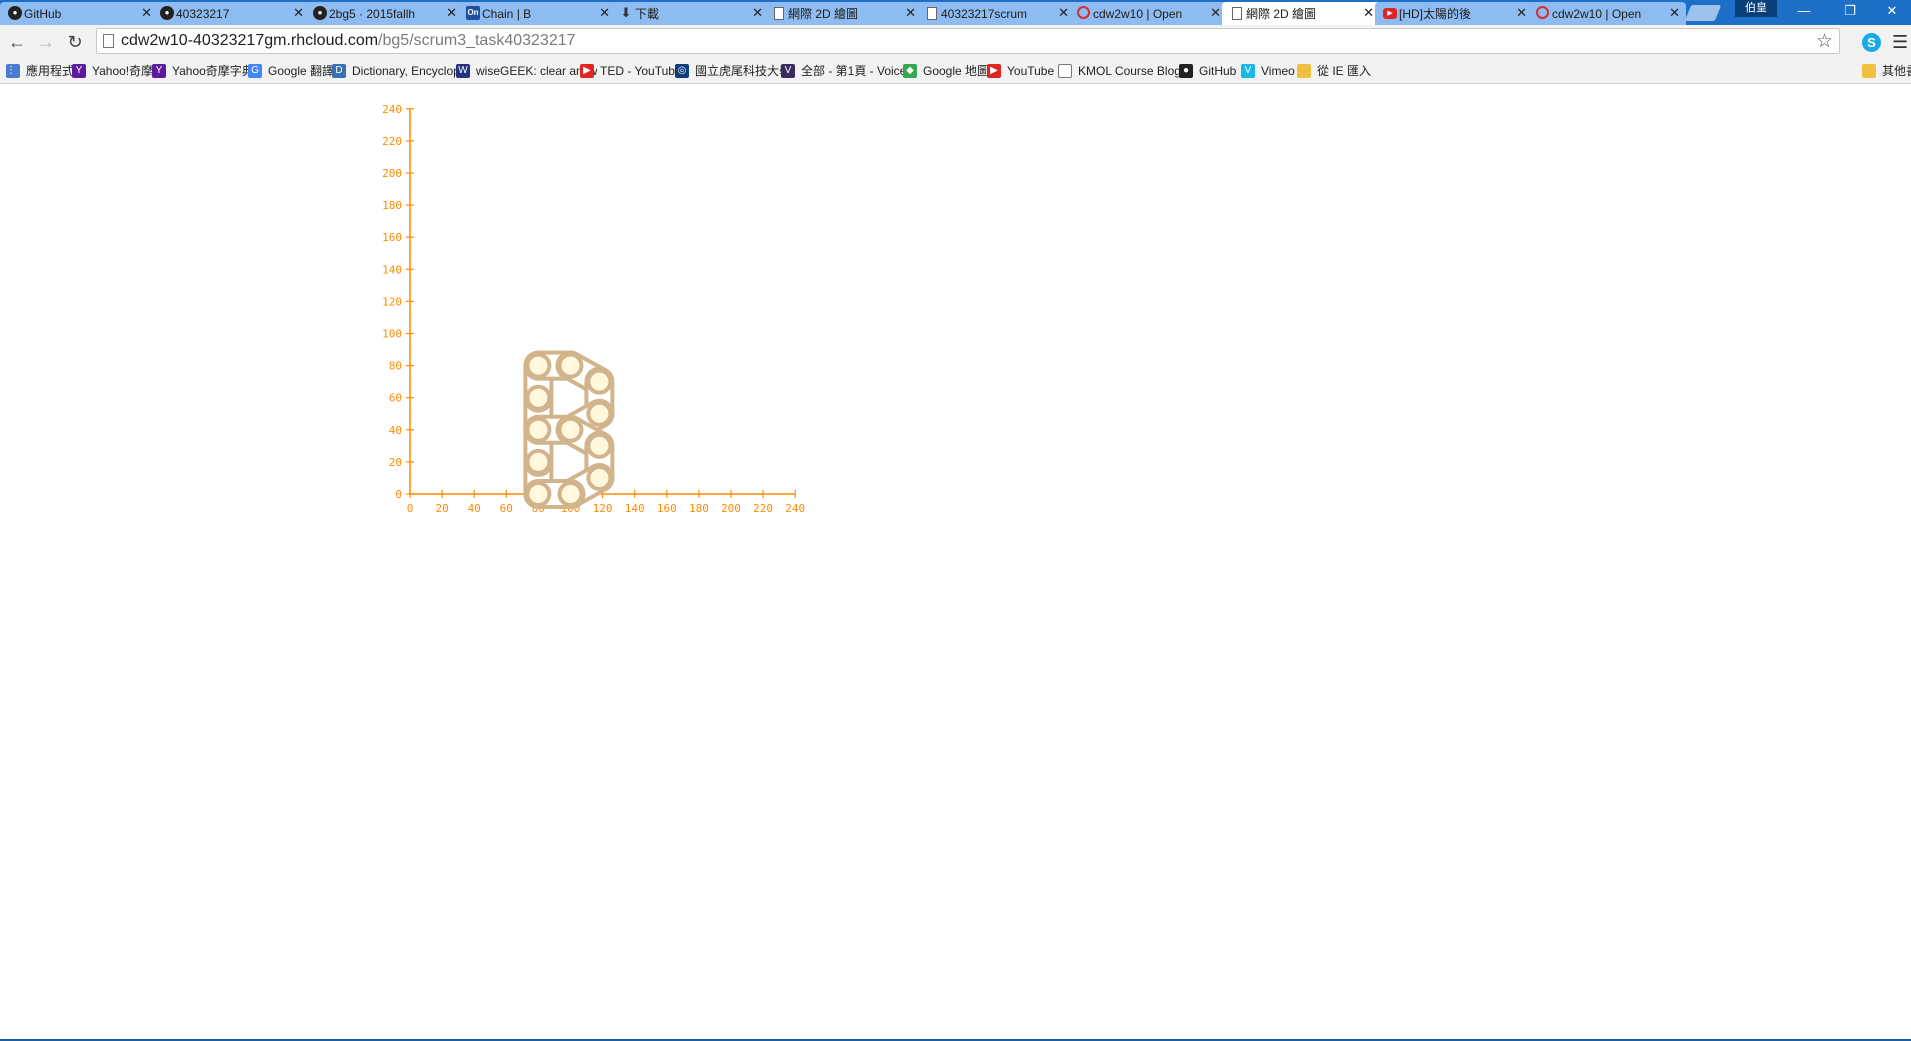 The width and height of the screenshot is (1911, 1041). Describe the element at coordinates (984, 13) in the screenshot. I see `tab-title: 40323217scrum` at that location.